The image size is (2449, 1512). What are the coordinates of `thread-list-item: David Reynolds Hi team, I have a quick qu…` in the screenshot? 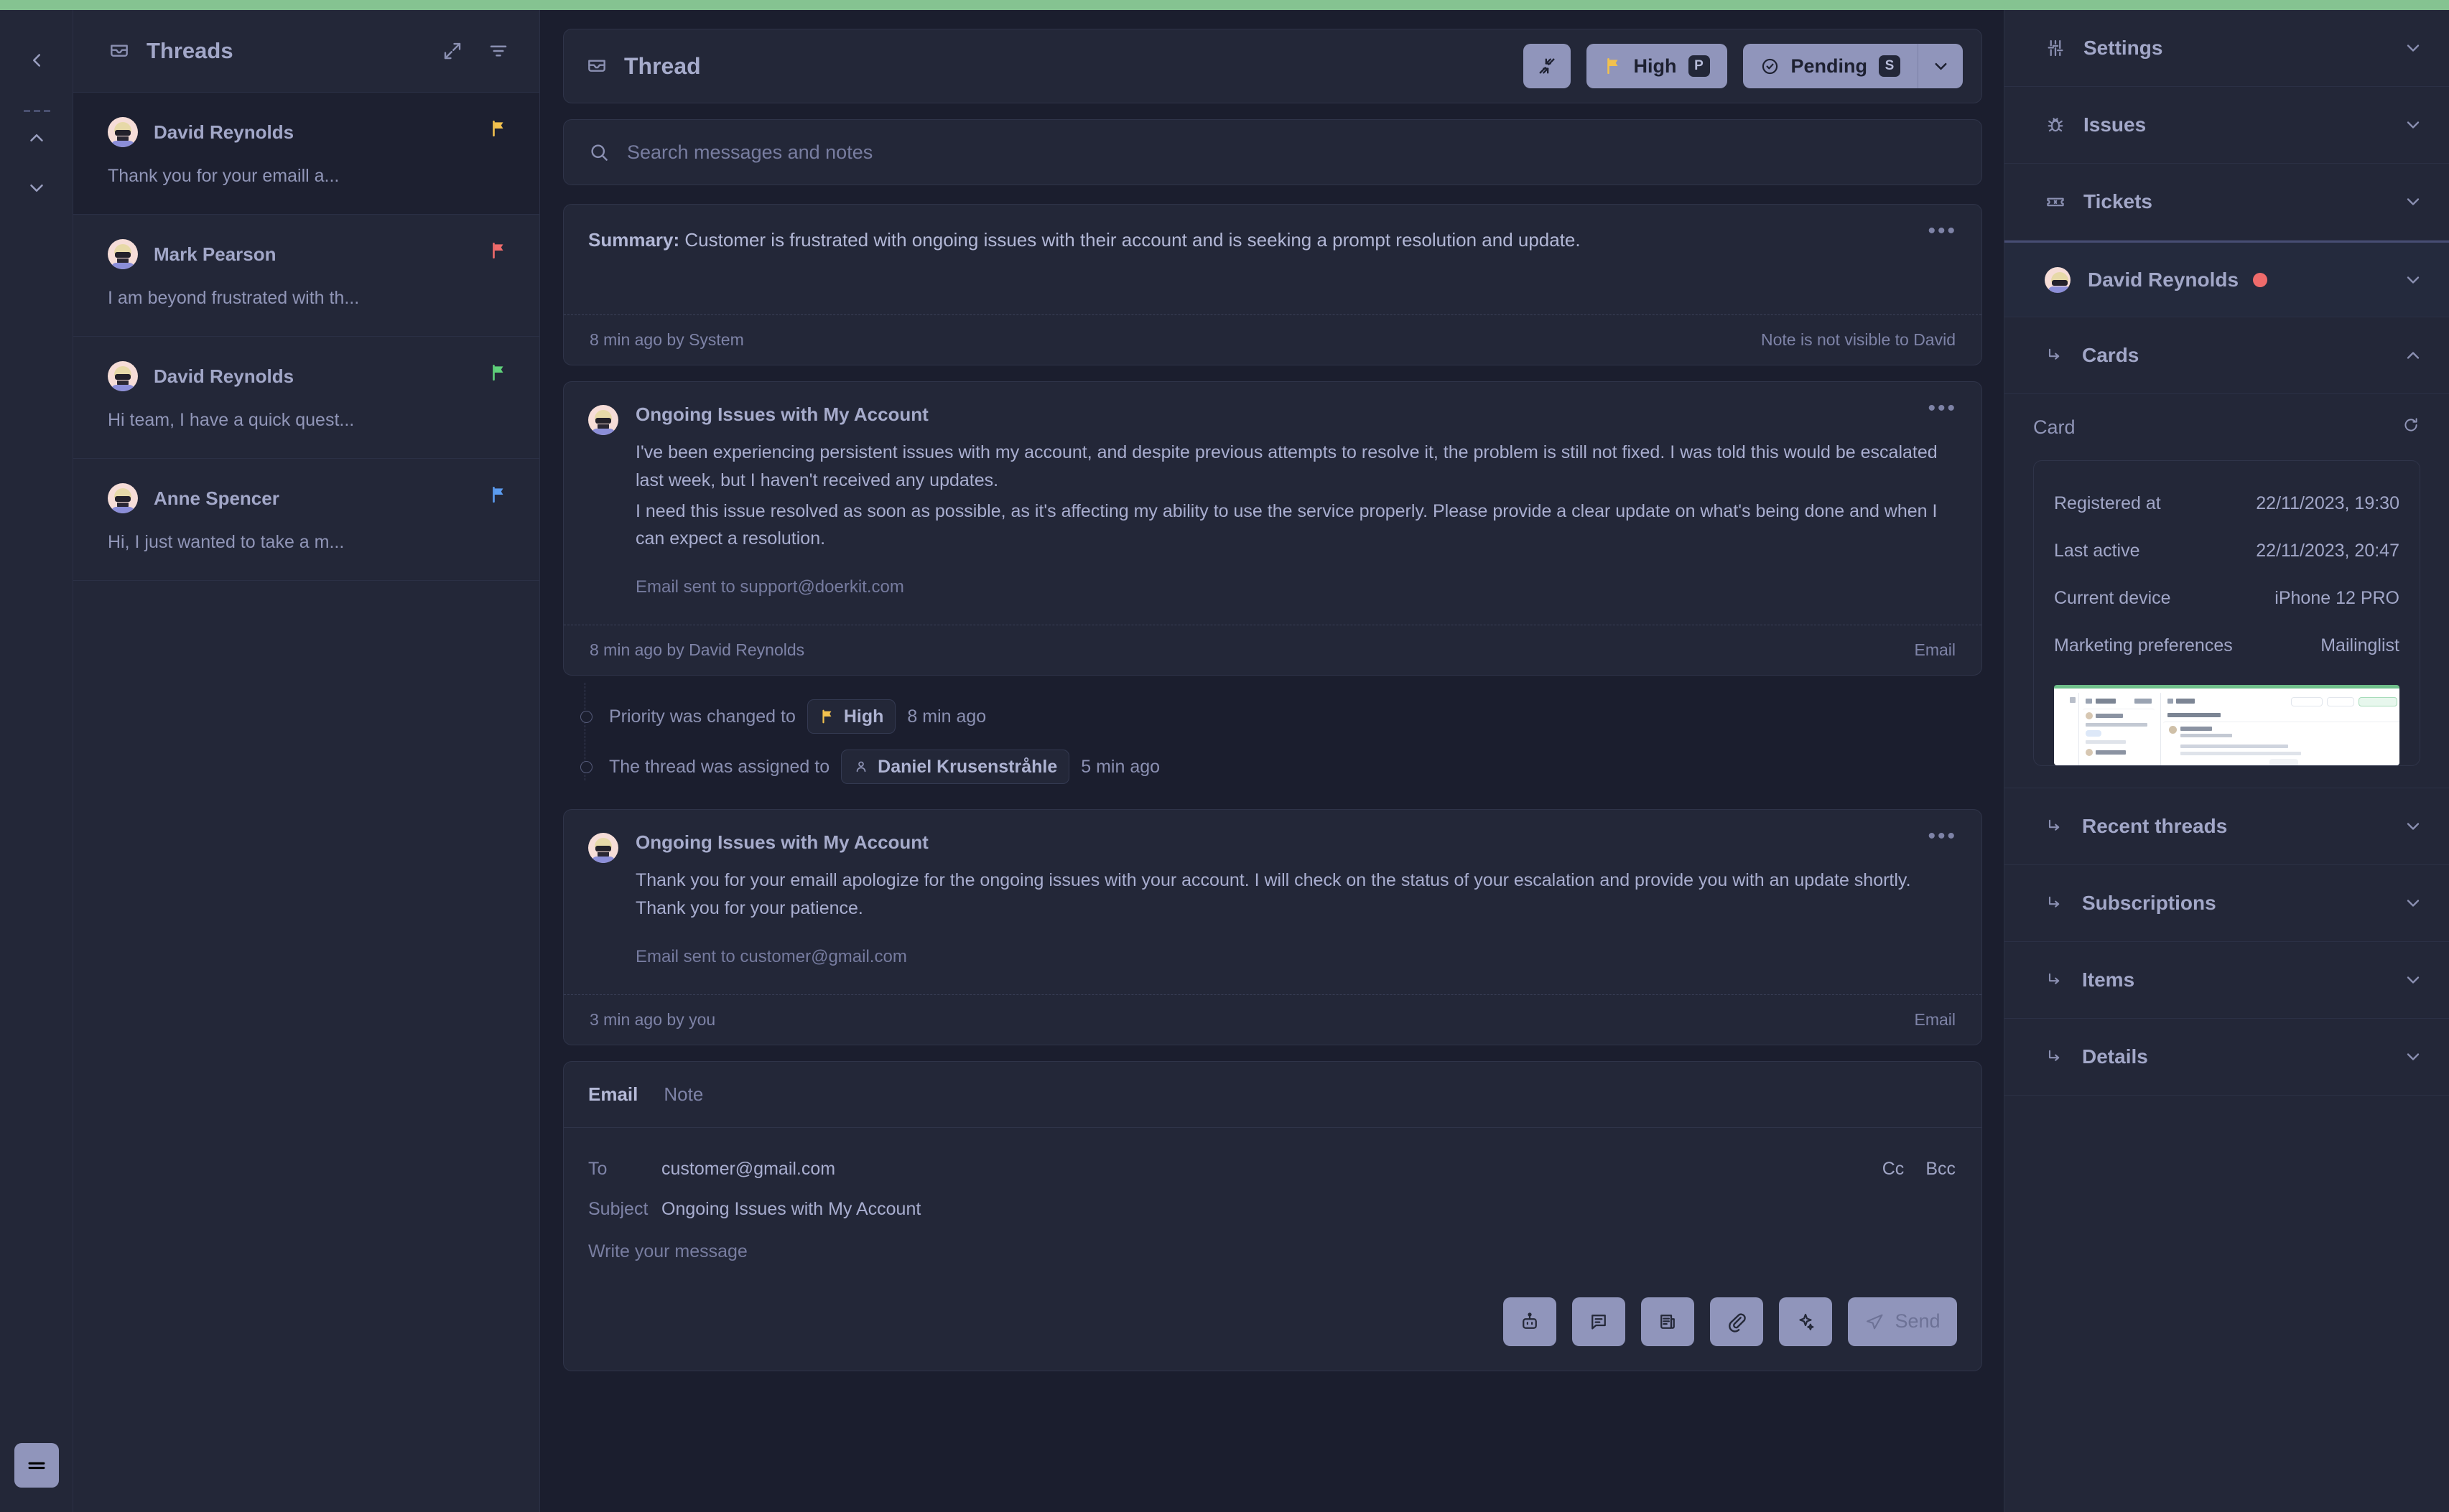 It's located at (306, 398).